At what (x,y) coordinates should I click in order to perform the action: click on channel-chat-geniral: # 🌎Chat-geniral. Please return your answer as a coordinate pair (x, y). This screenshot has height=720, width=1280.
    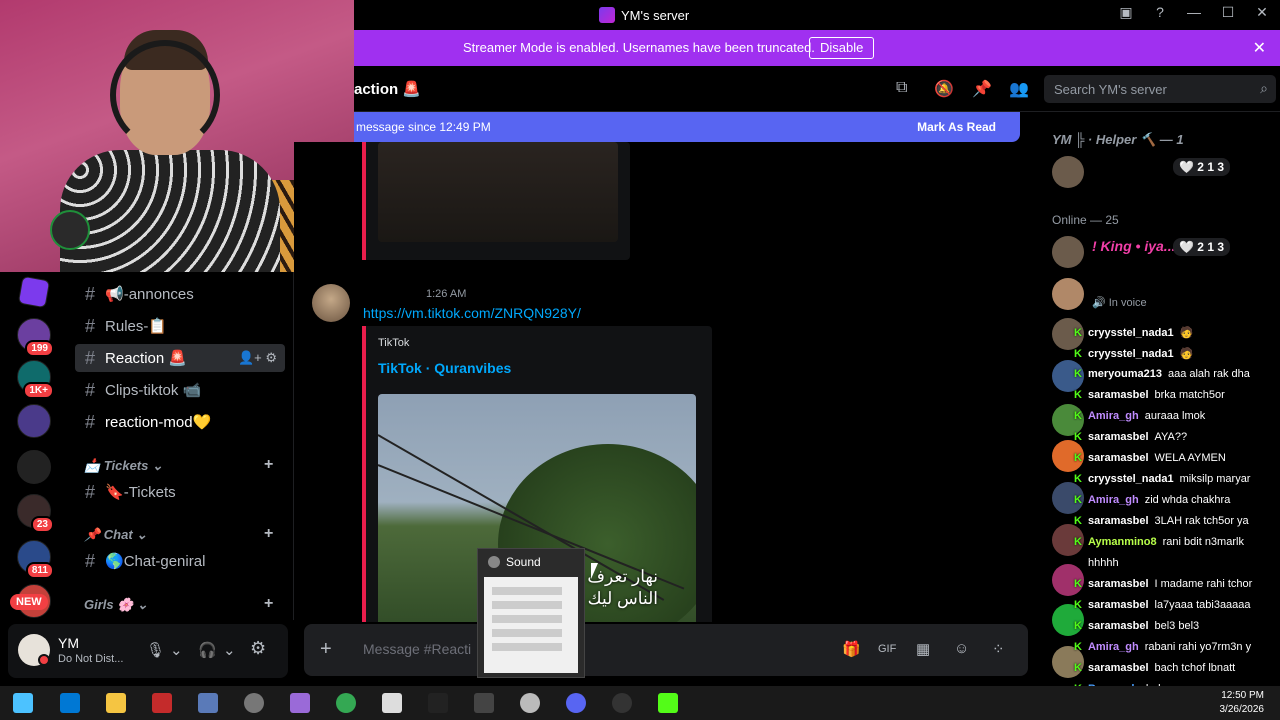
    Looking at the image, I should click on (180, 561).